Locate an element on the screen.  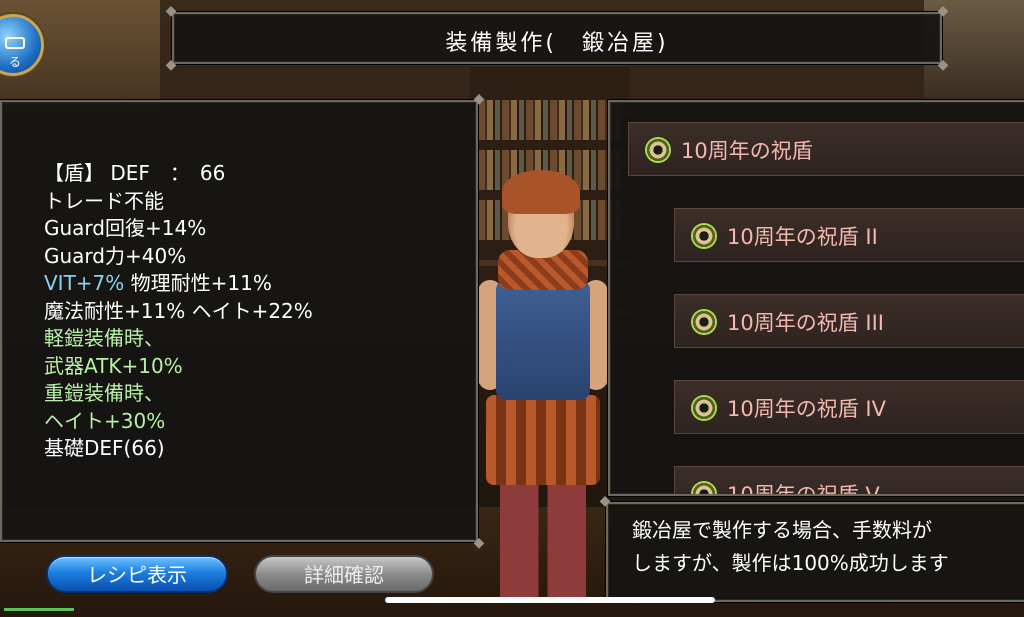
stat-line: 【盾】 DEF ： 66 is located at coordinates (135, 173).